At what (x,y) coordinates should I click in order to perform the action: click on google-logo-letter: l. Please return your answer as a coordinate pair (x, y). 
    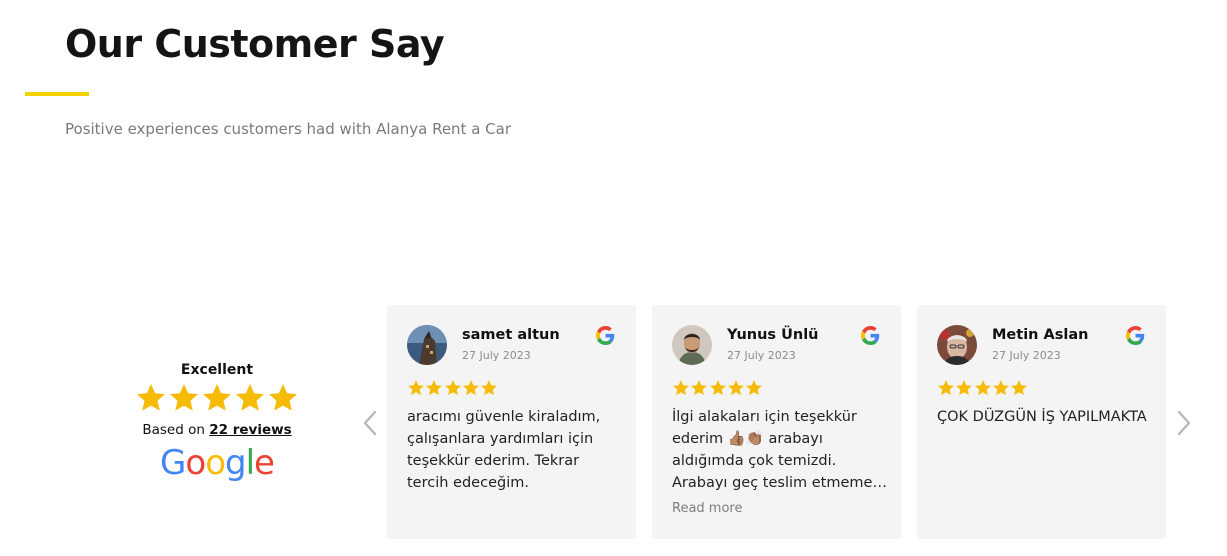
    Looking at the image, I should click on (250, 463).